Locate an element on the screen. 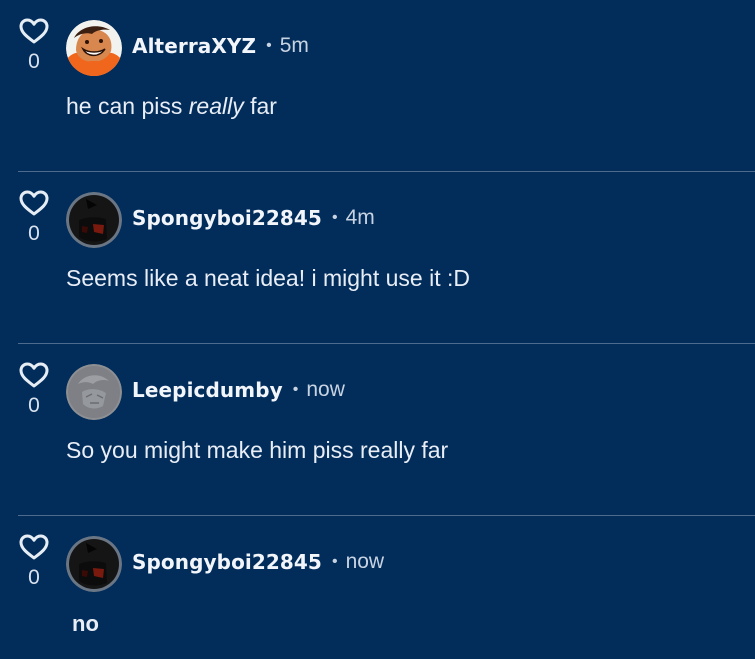 The width and height of the screenshot is (755, 659). comment-text-before: he can piss is located at coordinates (127, 106).